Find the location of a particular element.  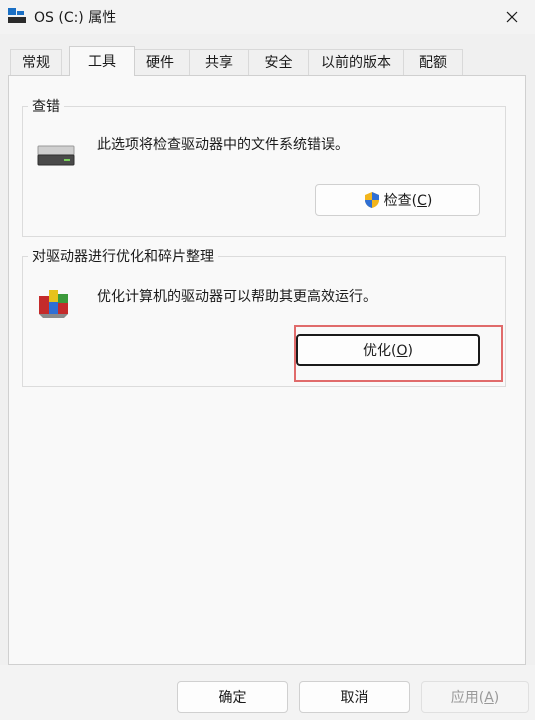

error-check-label: 查错 is located at coordinates (46, 106).